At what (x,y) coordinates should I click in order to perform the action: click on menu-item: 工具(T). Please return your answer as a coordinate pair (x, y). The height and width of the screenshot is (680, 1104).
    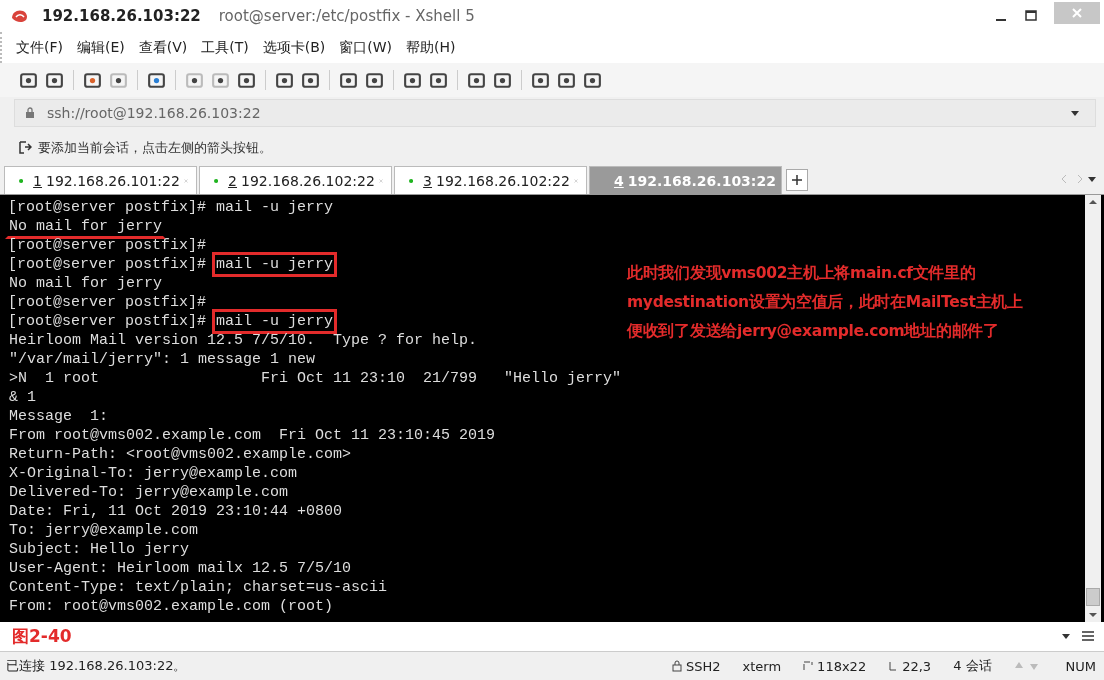
    Looking at the image, I should click on (225, 47).